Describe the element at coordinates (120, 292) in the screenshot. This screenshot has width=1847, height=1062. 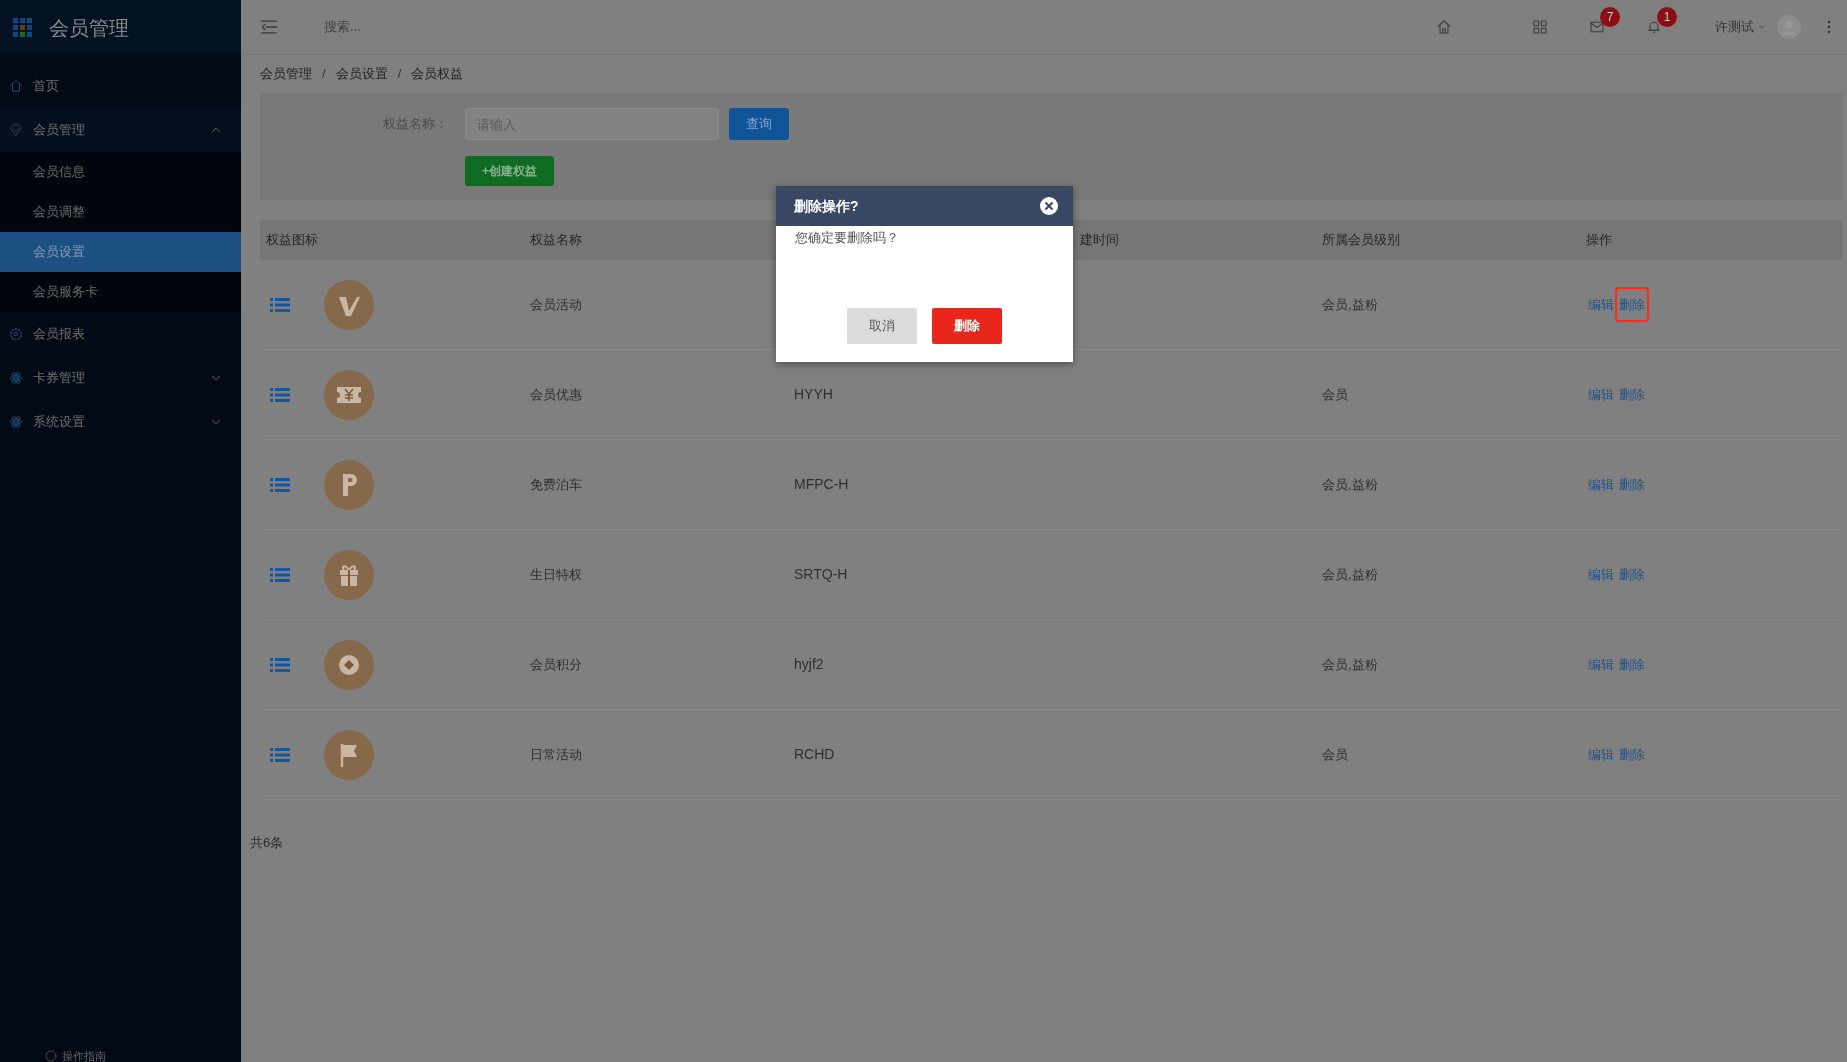
I see `submenu-item: 会员服务卡` at that location.